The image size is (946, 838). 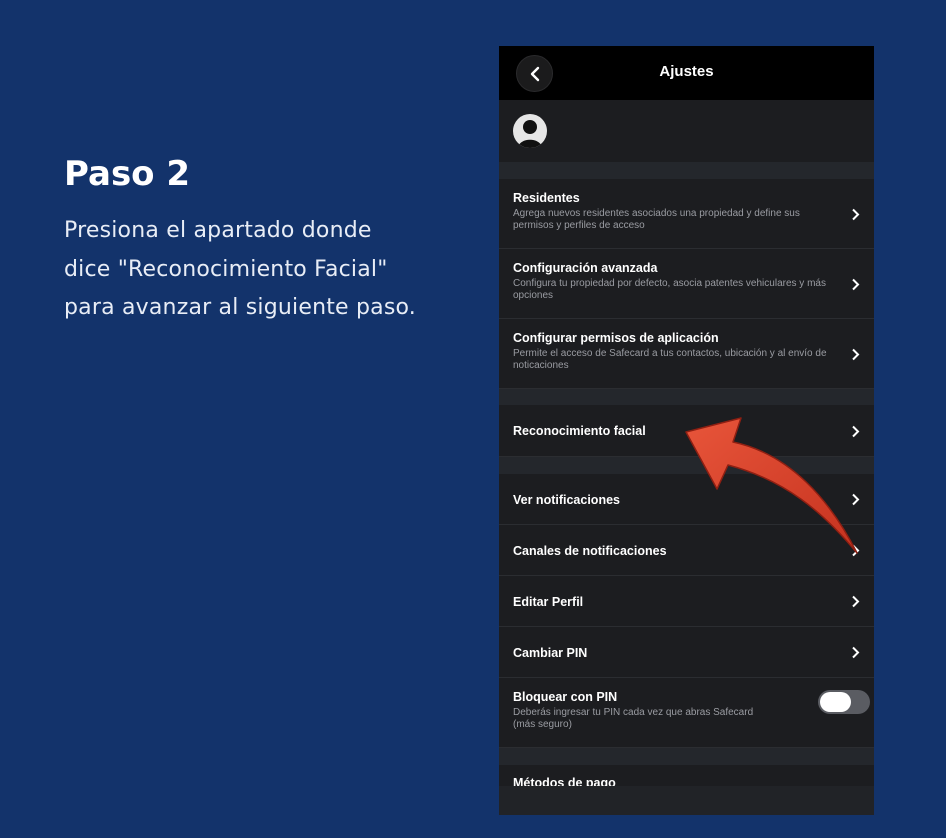 I want to click on settings-row-editar-perfil: Editar Perfil, so click(x=686, y=601).